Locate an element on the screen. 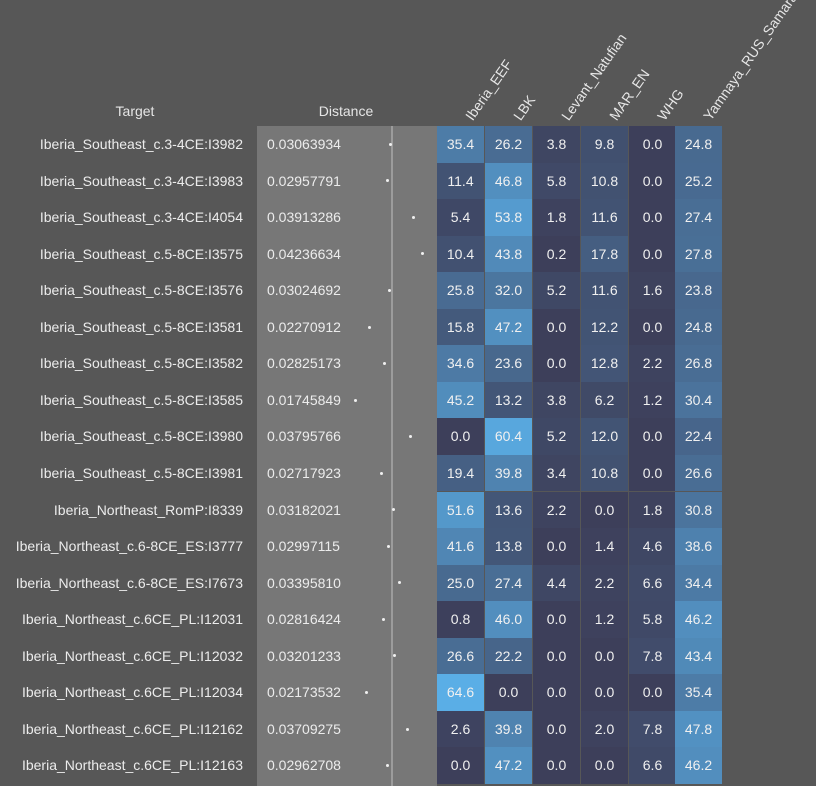  heatmap-cell: 23.6 is located at coordinates (508, 363).